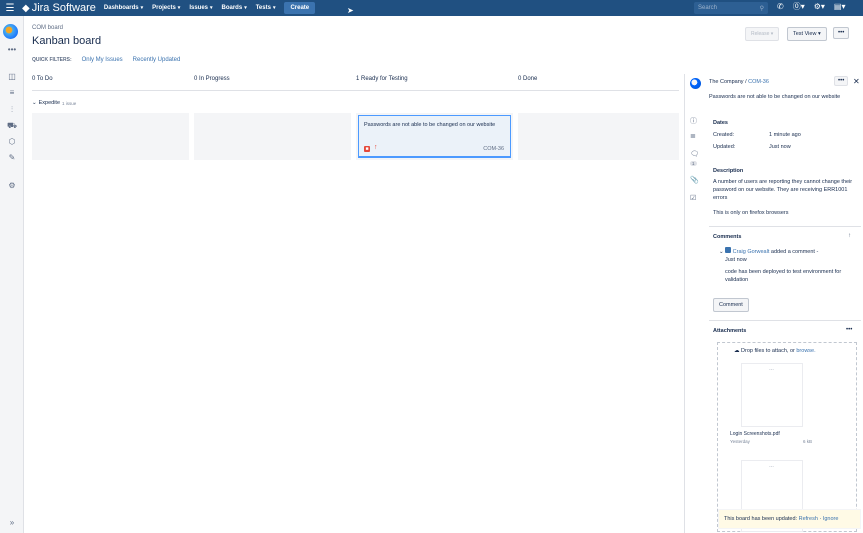 The width and height of the screenshot is (863, 533). Describe the element at coordinates (693, 136) in the screenshot. I see `description-icon: ≣` at that location.